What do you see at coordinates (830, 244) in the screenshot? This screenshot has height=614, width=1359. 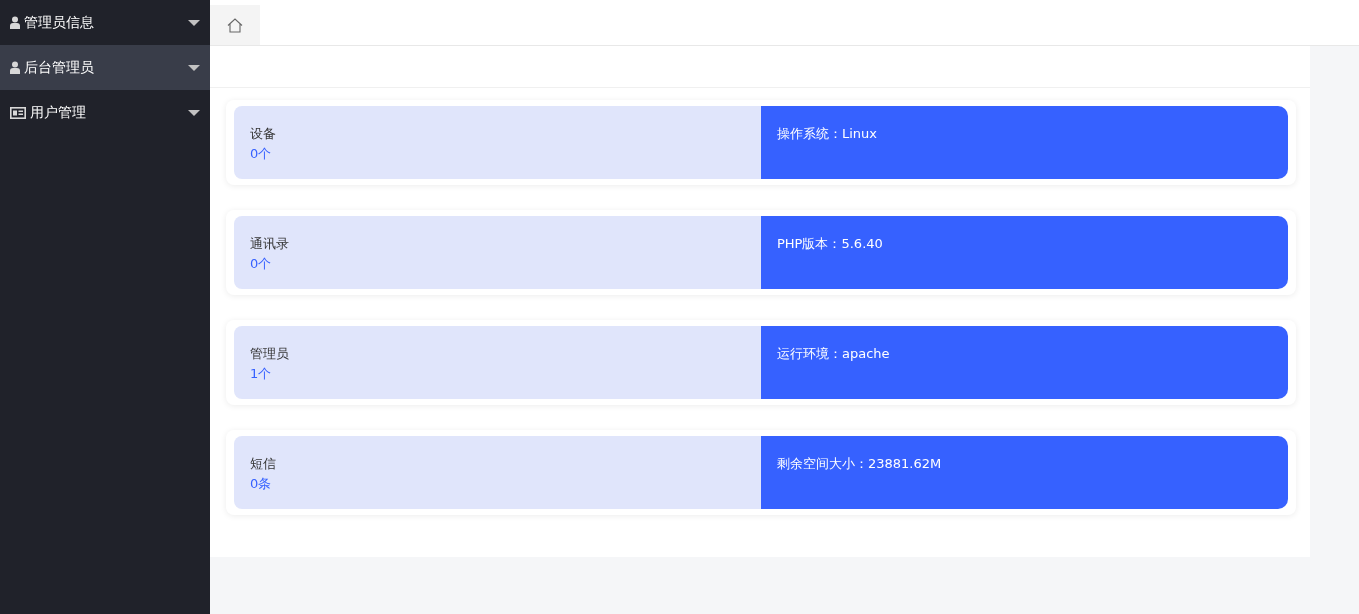 I see `system-info-text: PHP版本：5.6.40` at bounding box center [830, 244].